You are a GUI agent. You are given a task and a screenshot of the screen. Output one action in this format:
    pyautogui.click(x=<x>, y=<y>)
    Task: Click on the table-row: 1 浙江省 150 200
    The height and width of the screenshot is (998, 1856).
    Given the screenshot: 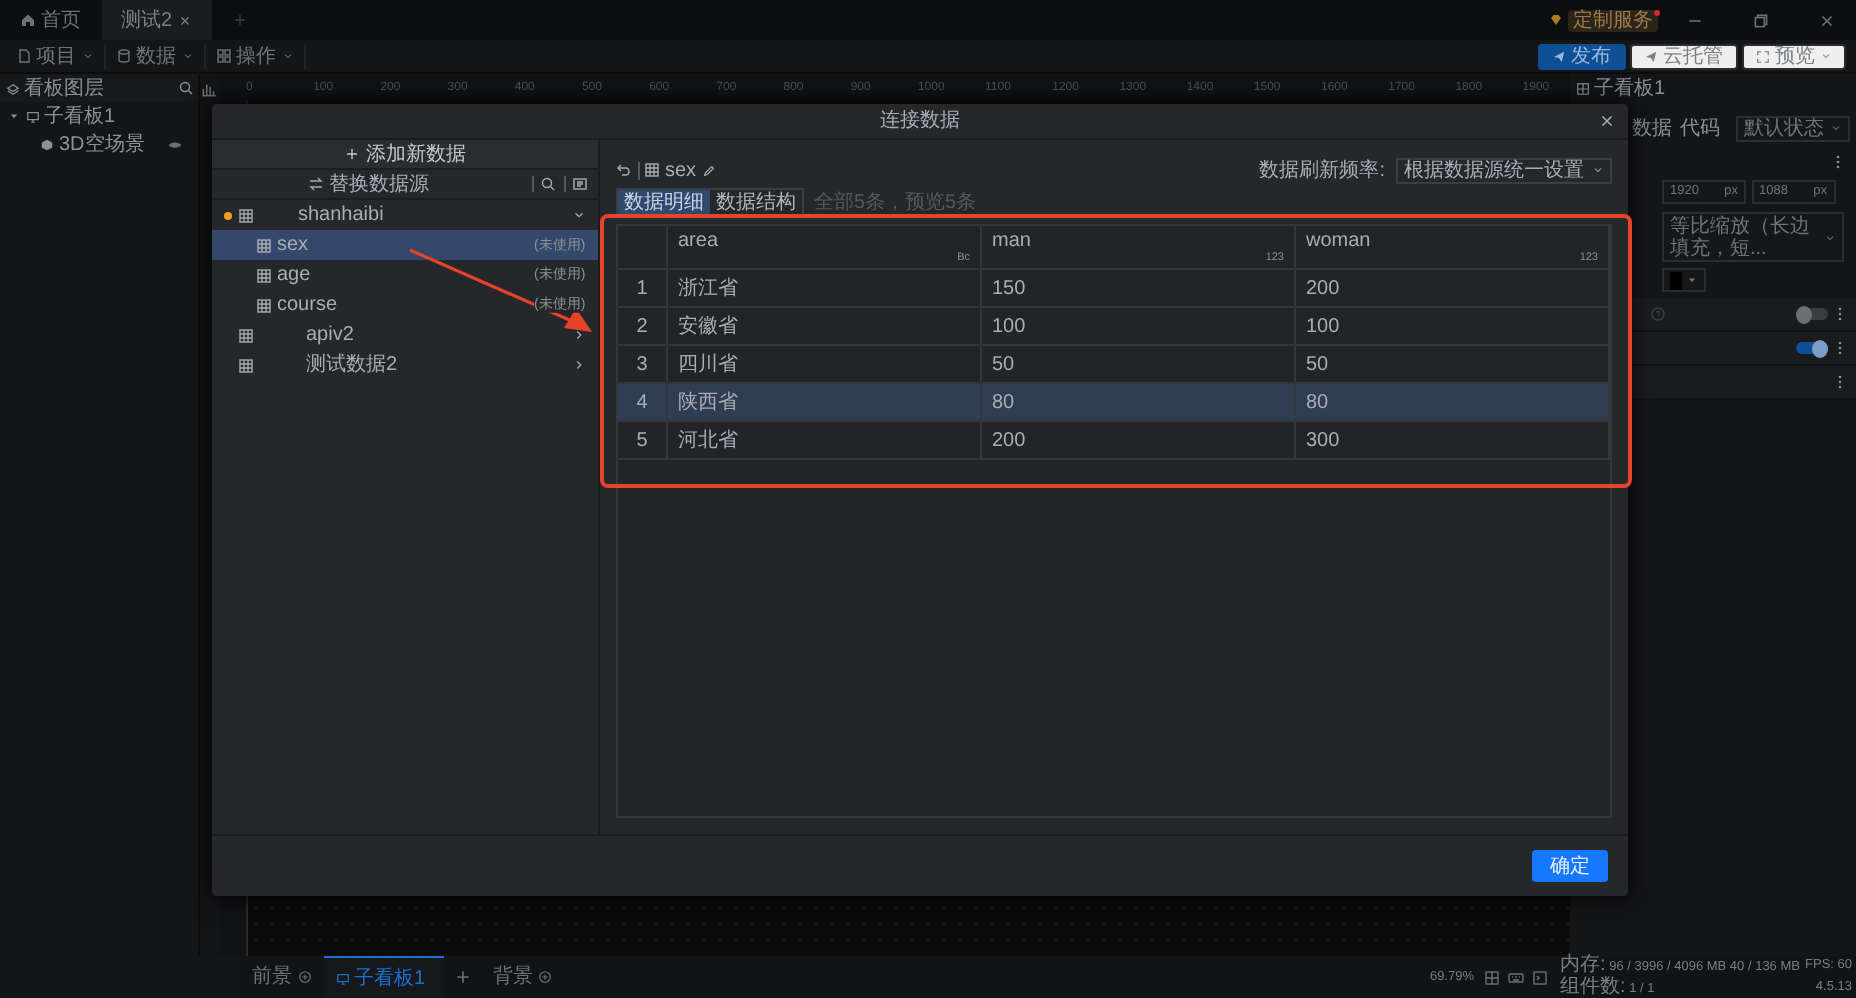 What is the action you would take?
    pyautogui.click(x=1114, y=289)
    